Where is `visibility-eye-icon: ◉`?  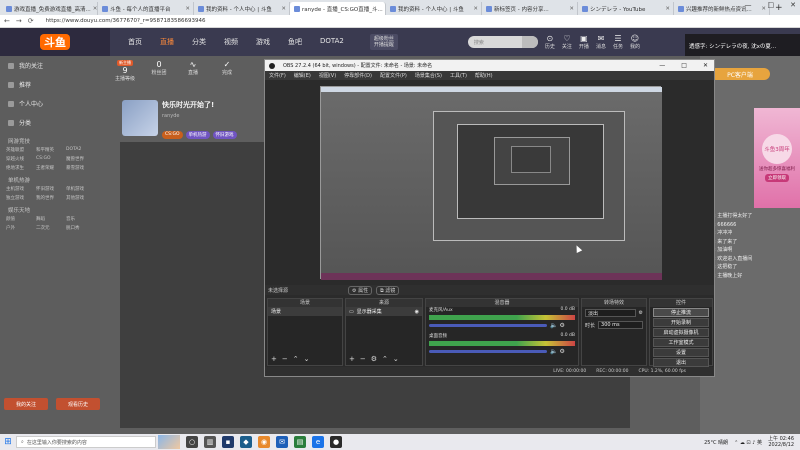 visibility-eye-icon: ◉ is located at coordinates (417, 312).